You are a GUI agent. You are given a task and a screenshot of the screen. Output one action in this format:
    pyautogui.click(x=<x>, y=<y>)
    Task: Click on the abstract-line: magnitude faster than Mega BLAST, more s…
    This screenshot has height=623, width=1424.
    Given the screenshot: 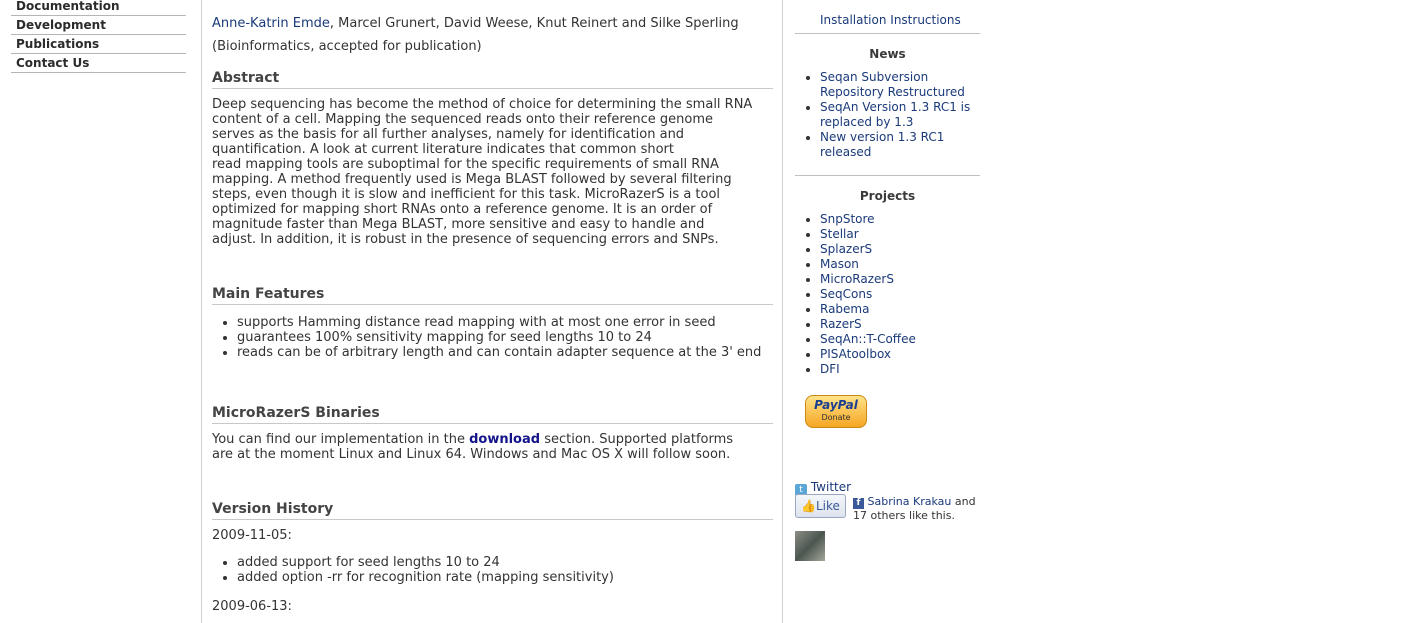 What is the action you would take?
    pyautogui.click(x=458, y=224)
    